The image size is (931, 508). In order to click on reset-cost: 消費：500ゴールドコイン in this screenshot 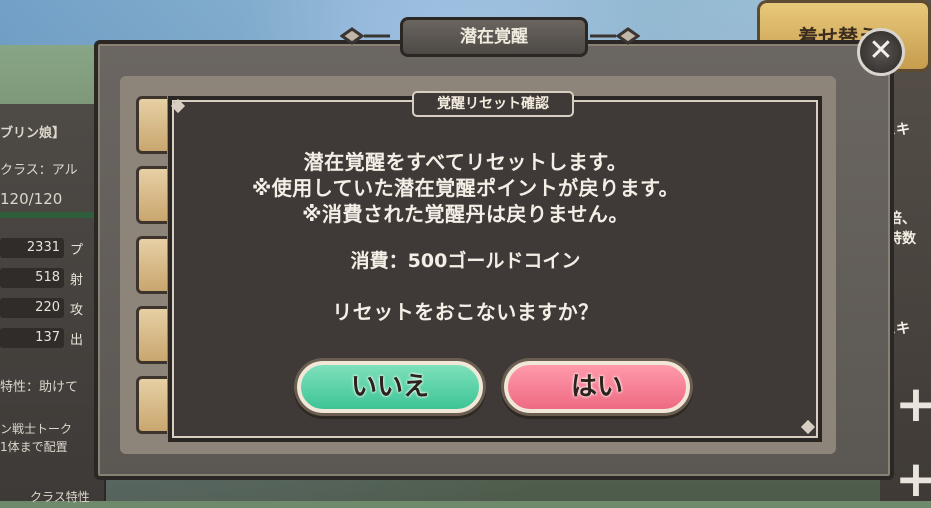, I will do `click(465, 261)`.